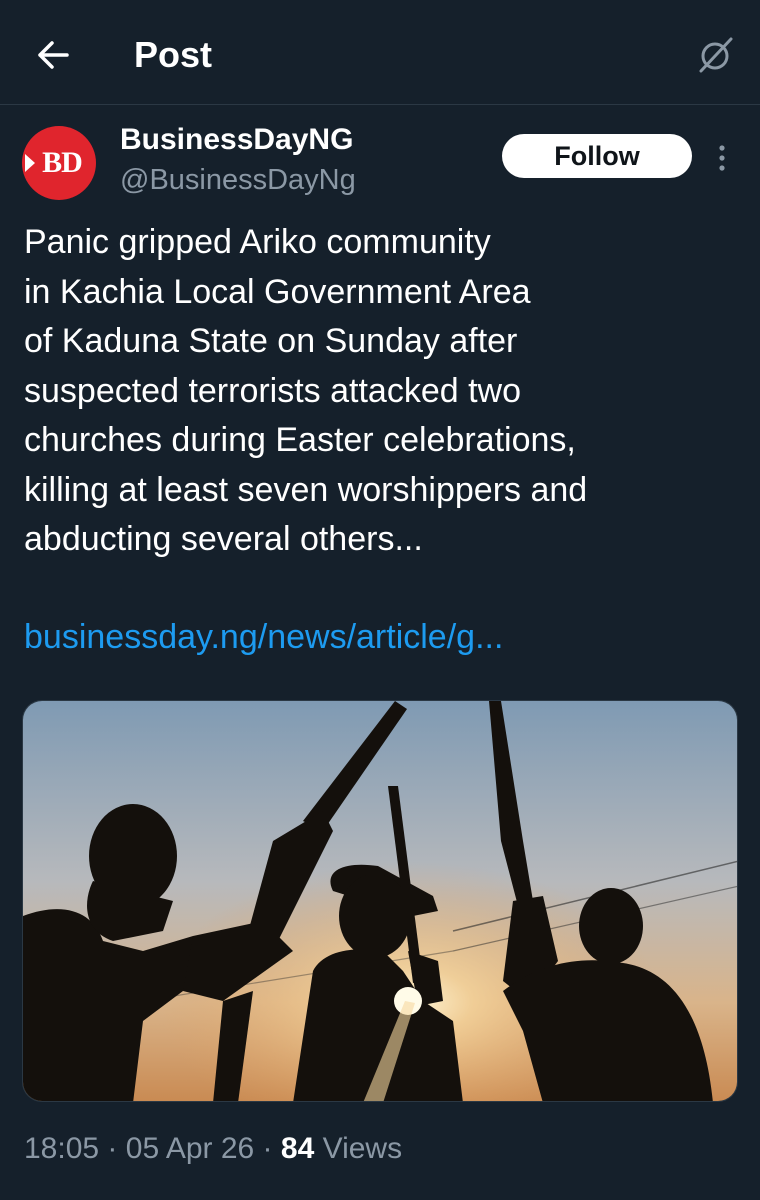  Describe the element at coordinates (297, 1148) in the screenshot. I see `views-count: 84` at that location.